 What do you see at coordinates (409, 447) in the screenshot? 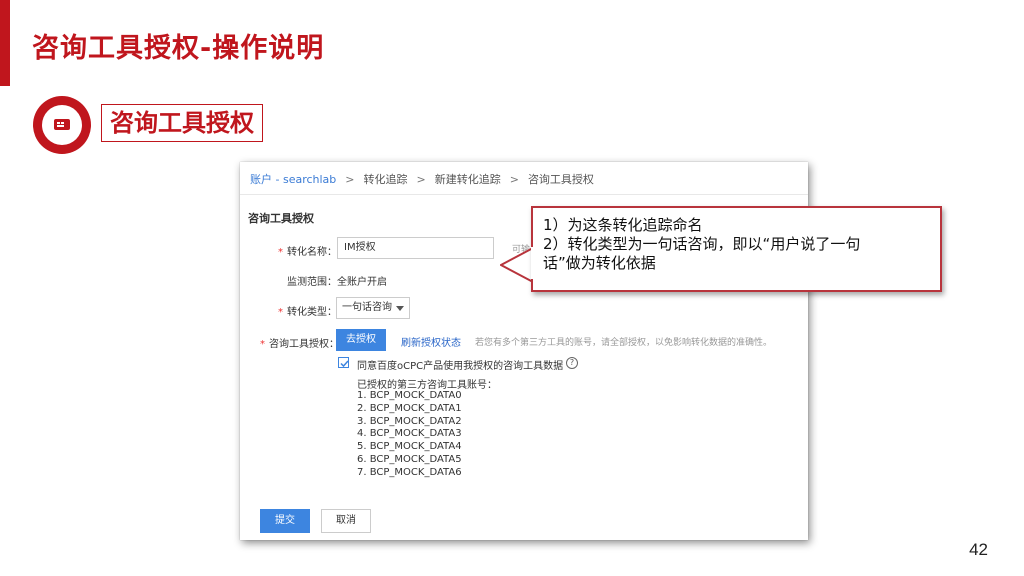
I see `list-item: 5. BCP_MOCK_DATA4` at bounding box center [409, 447].